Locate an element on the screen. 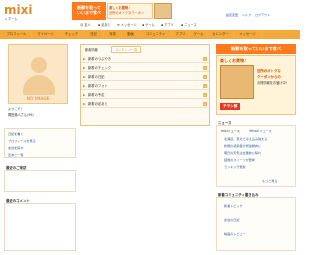 This screenshot has width=320, height=255. feed-row: ▶ 新着の足あと + is located at coordinates (145, 104).